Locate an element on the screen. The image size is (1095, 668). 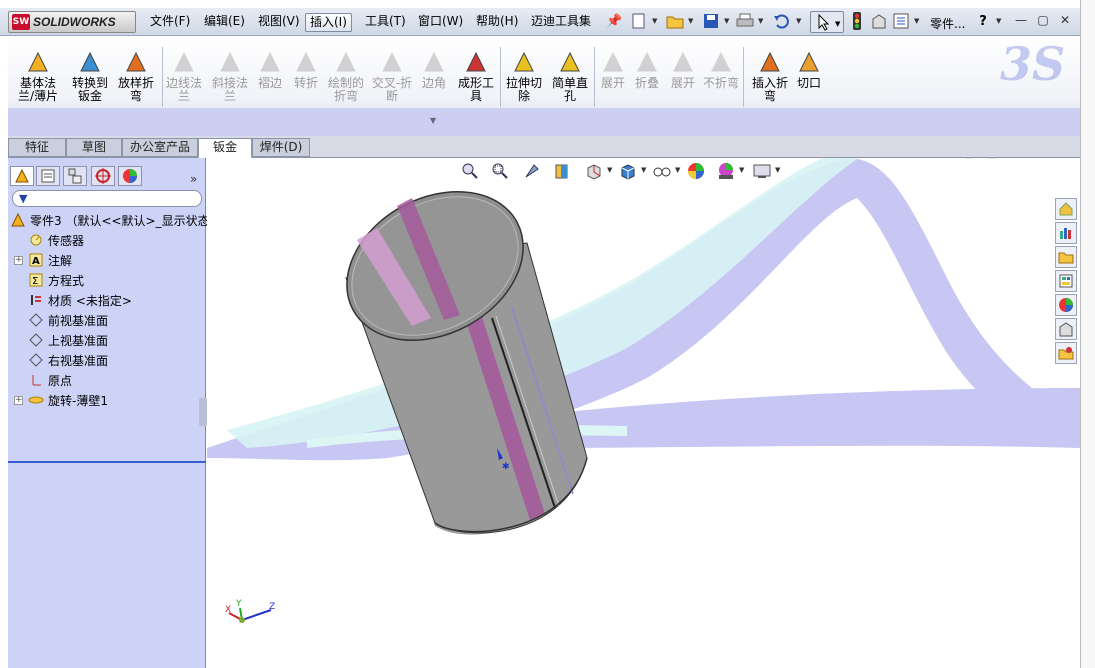
ribbon-button-5: 斜接法 兰 is located at coordinates (230, 76).